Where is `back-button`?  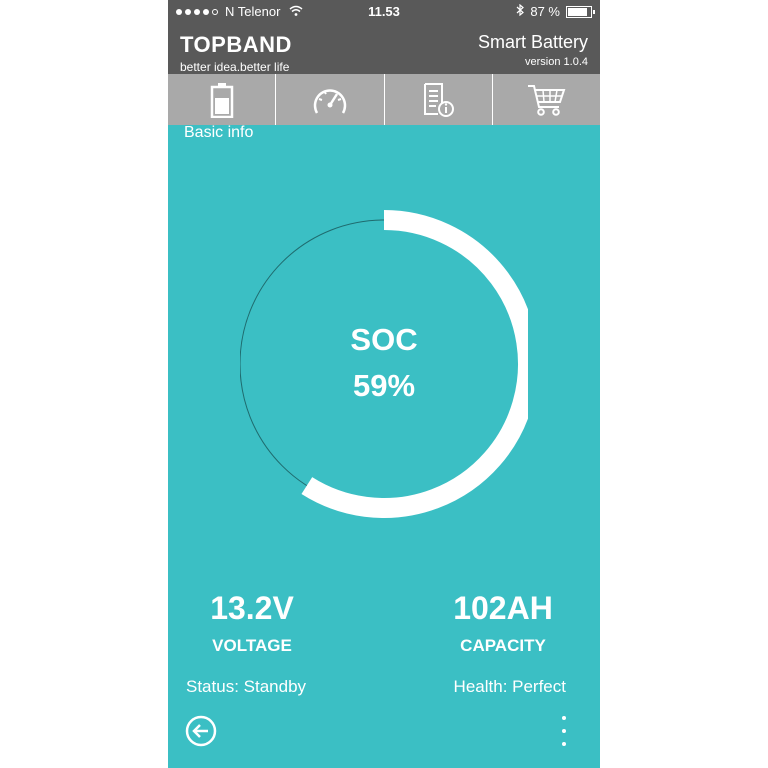 back-button is located at coordinates (201, 731).